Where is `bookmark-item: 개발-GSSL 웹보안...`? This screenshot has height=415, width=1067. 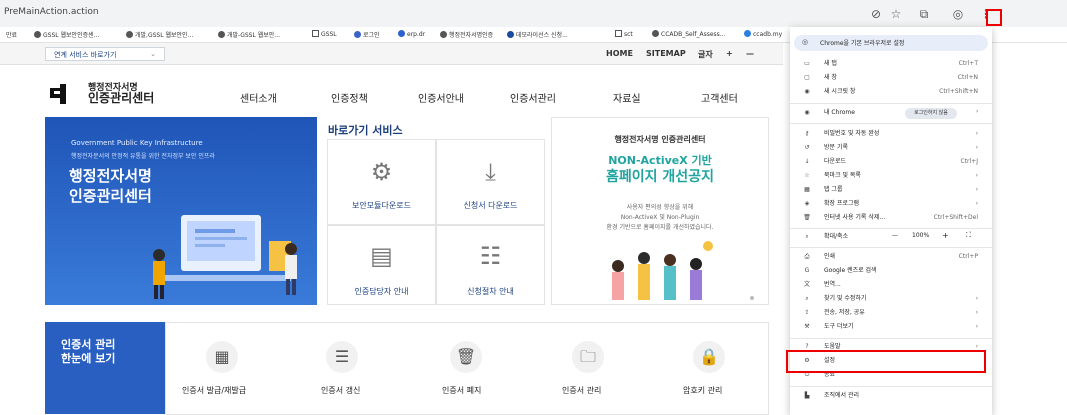
bookmark-item: 개발-GSSL 웹보안... is located at coordinates (249, 34).